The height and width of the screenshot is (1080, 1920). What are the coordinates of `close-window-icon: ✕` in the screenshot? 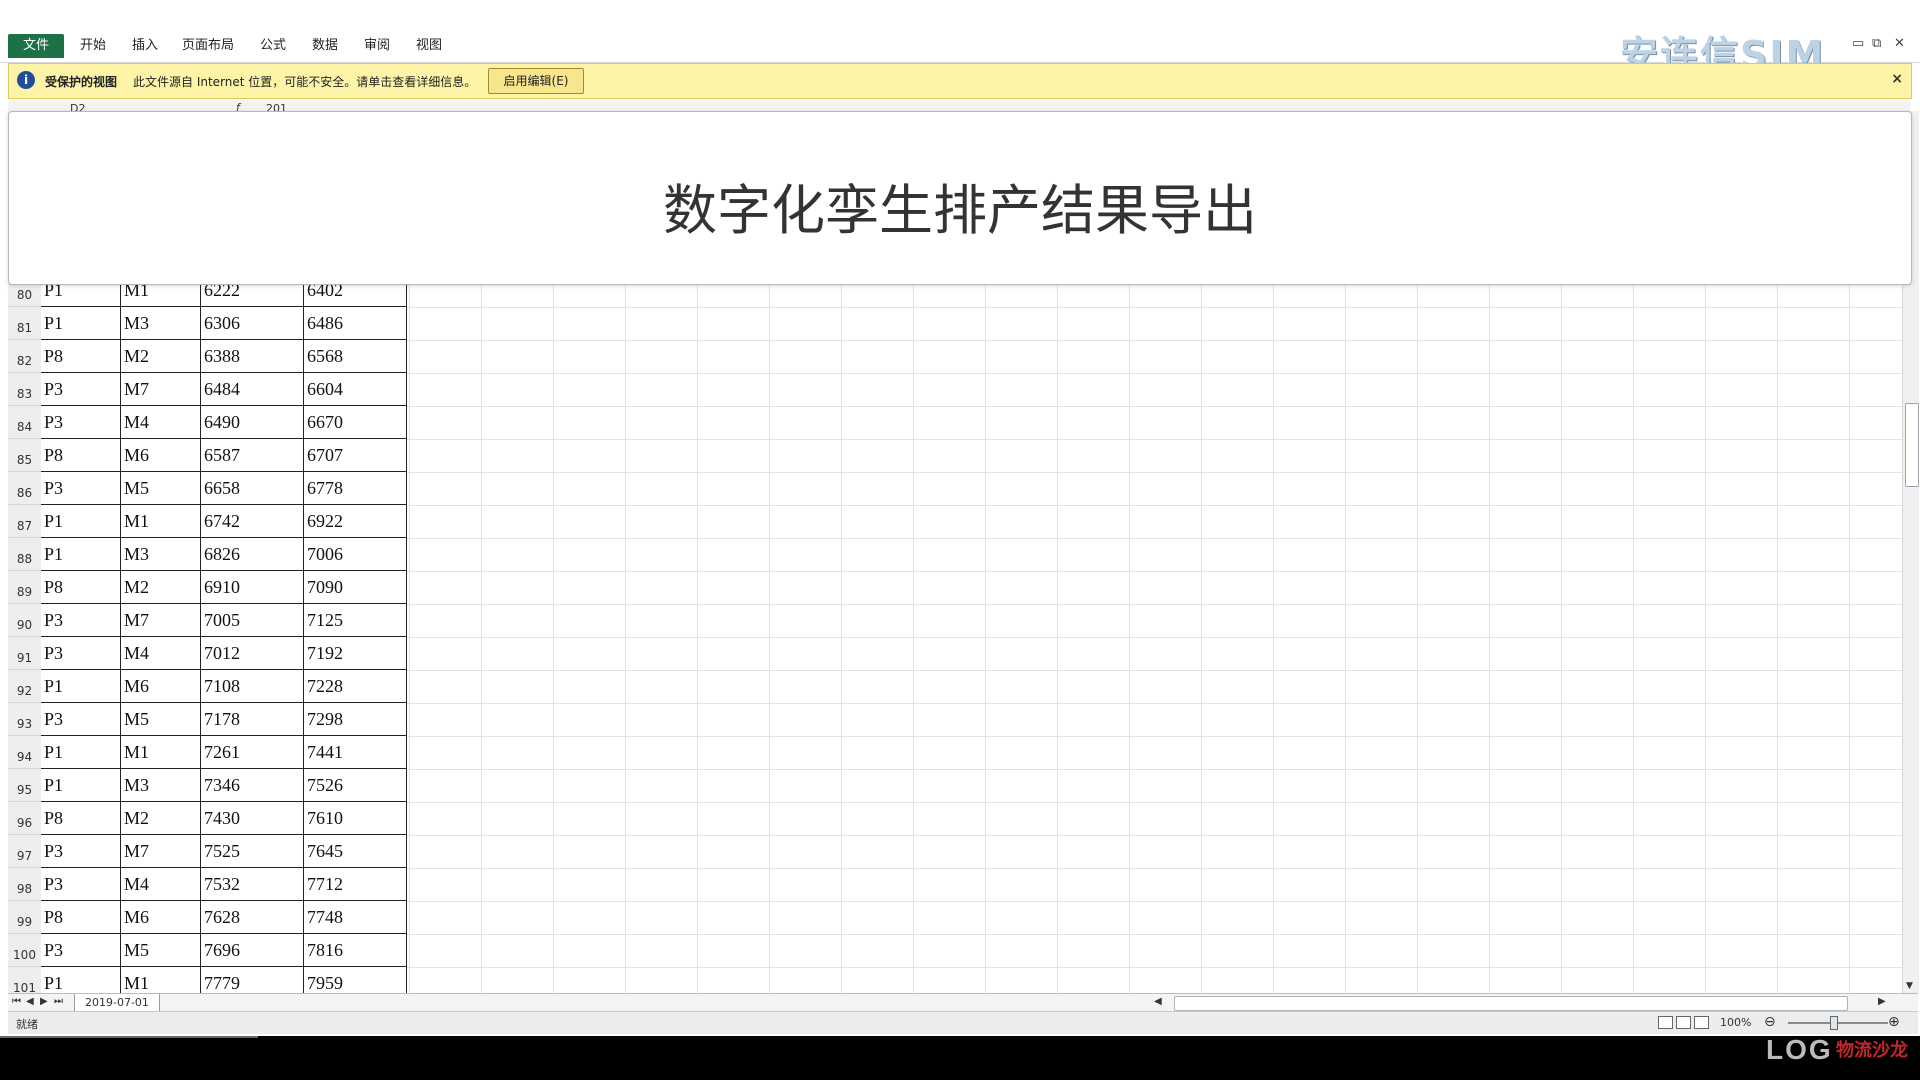 It's located at (1899, 43).